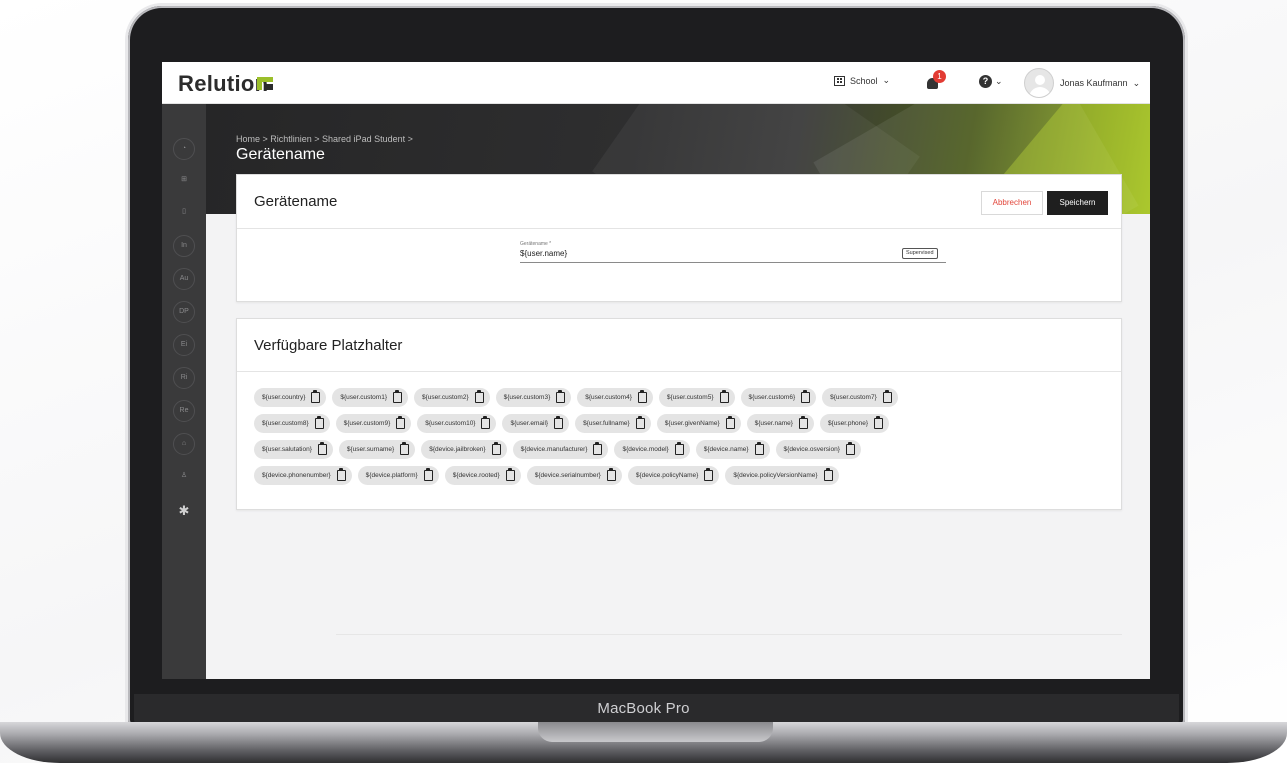 Image resolution: width=1287 pixels, height=763 pixels. I want to click on placeholder-chip: ${user.custom10}, so click(457, 423).